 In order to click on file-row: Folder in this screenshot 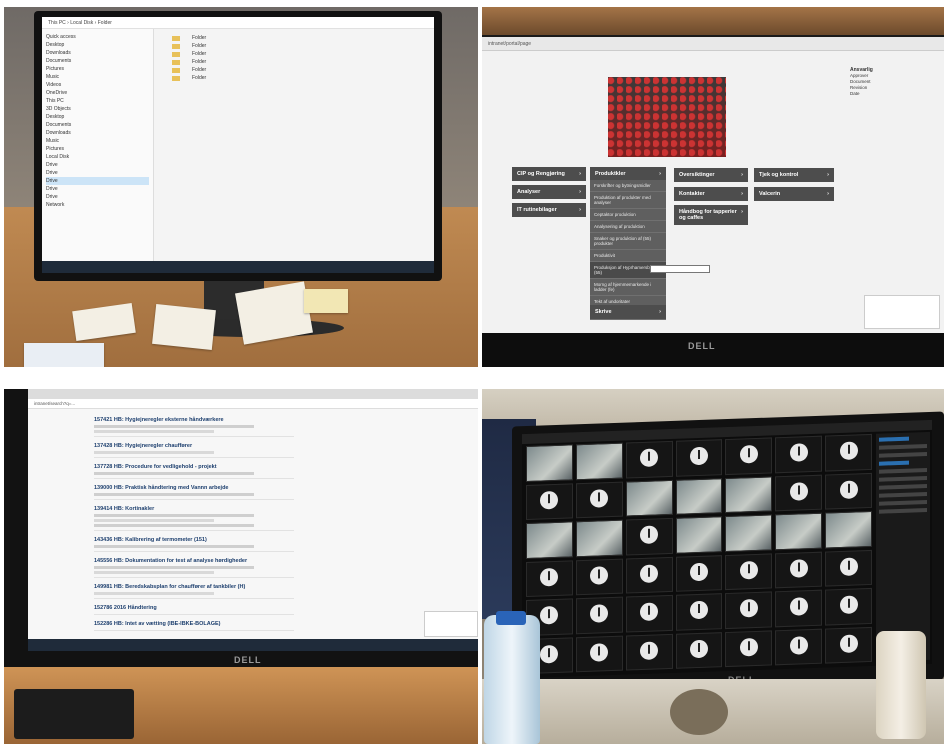, I will do `click(297, 79)`.